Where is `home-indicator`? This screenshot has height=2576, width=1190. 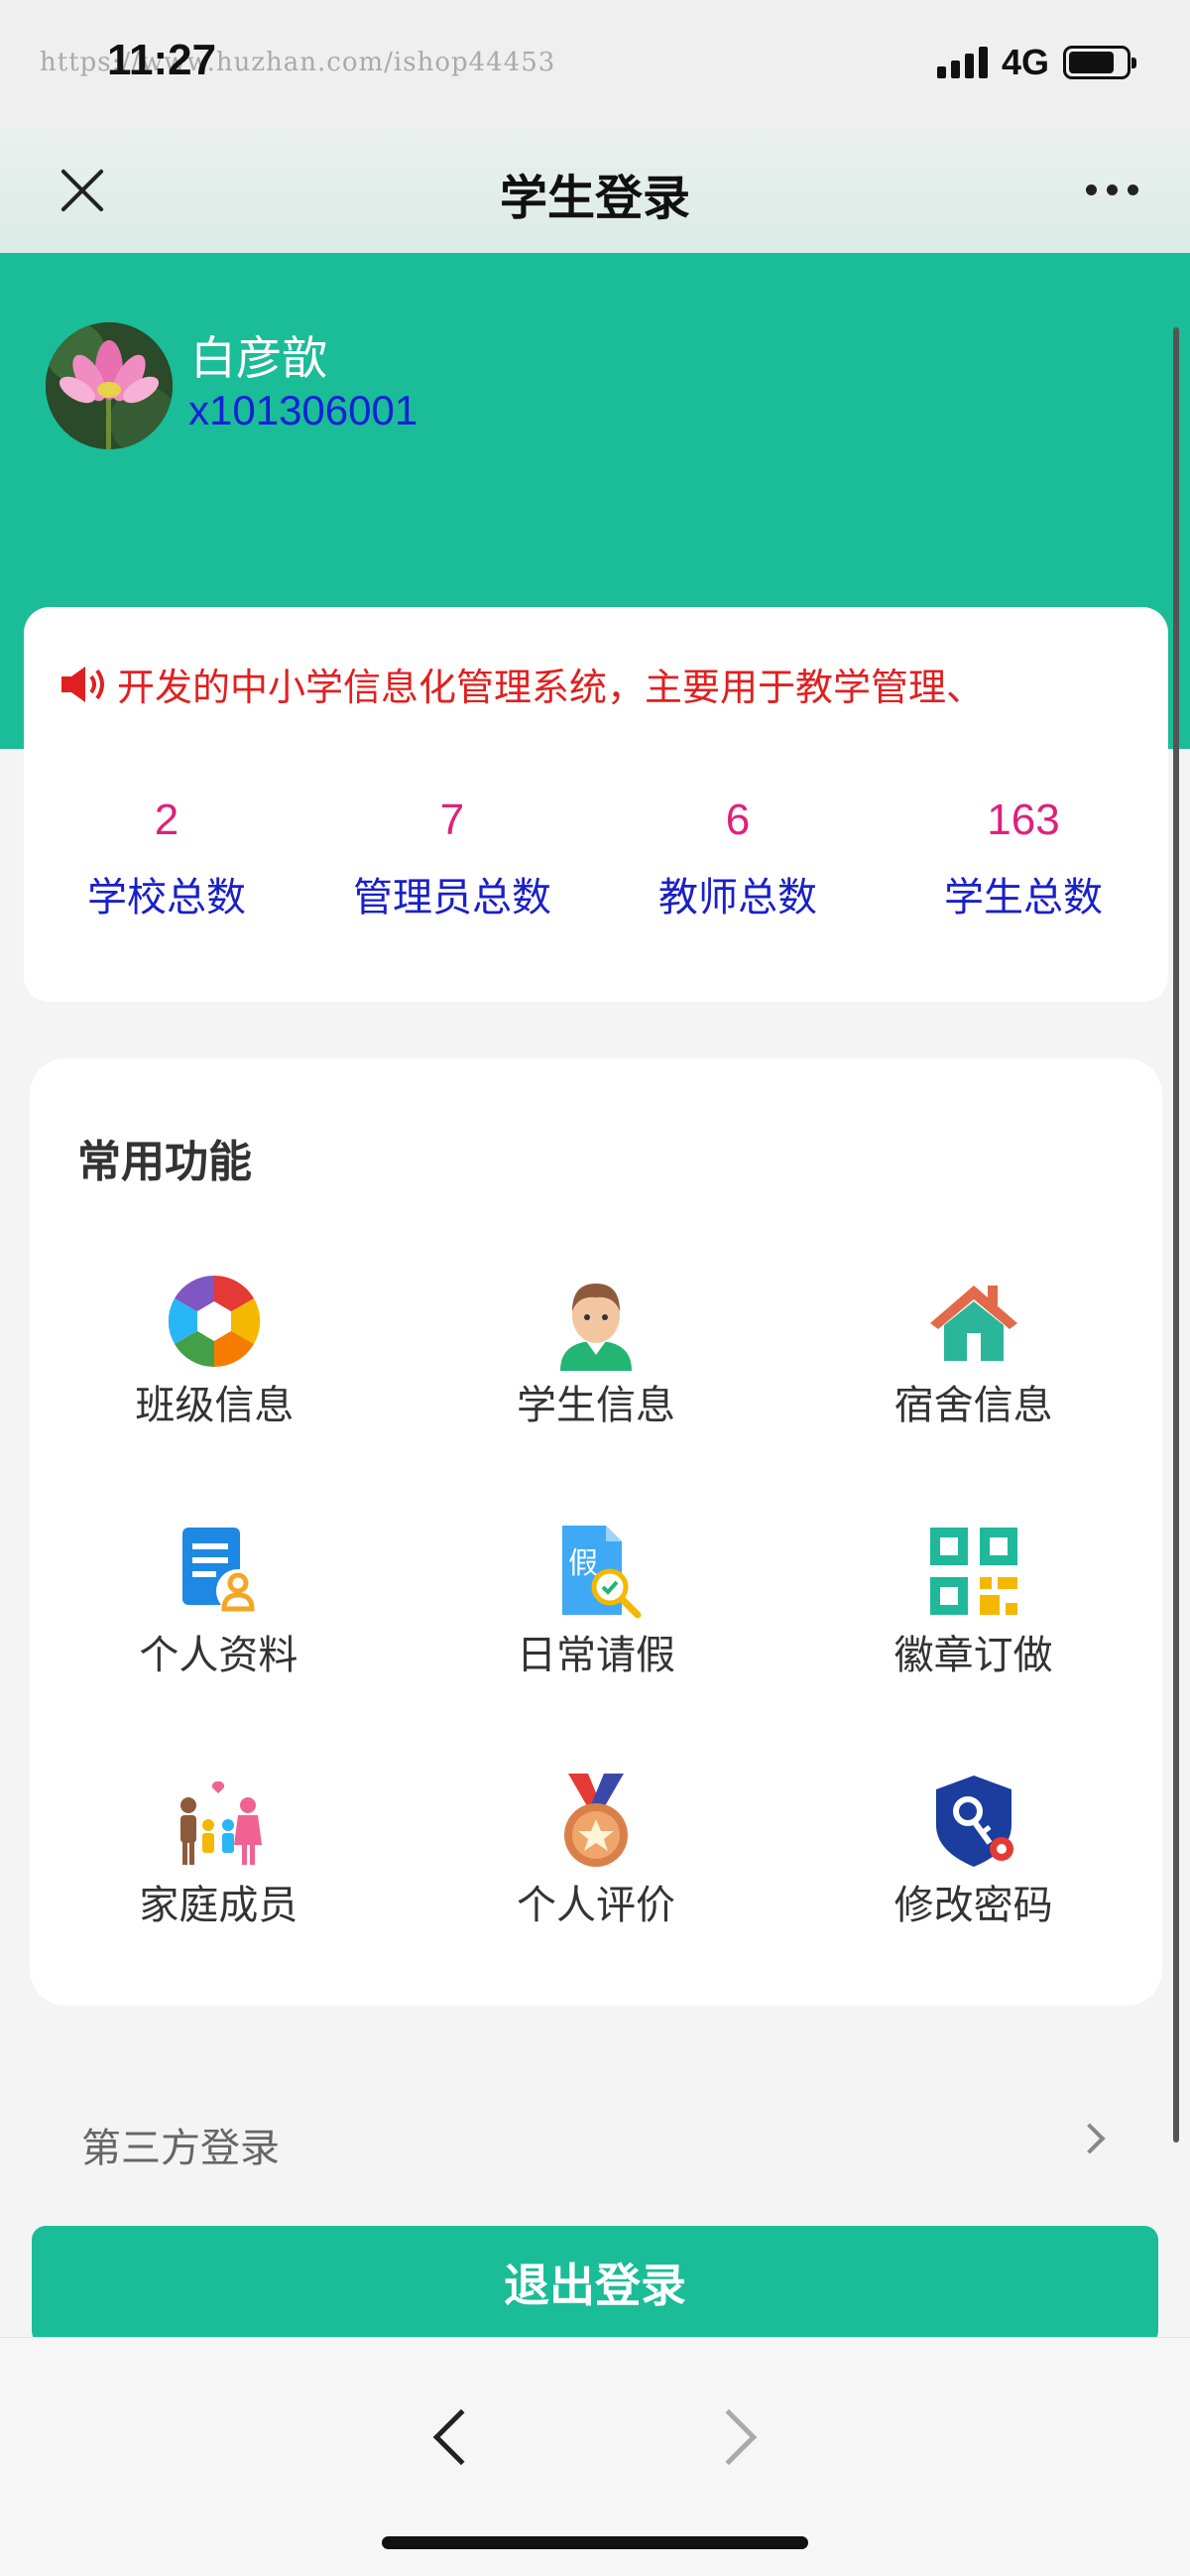 home-indicator is located at coordinates (595, 2542).